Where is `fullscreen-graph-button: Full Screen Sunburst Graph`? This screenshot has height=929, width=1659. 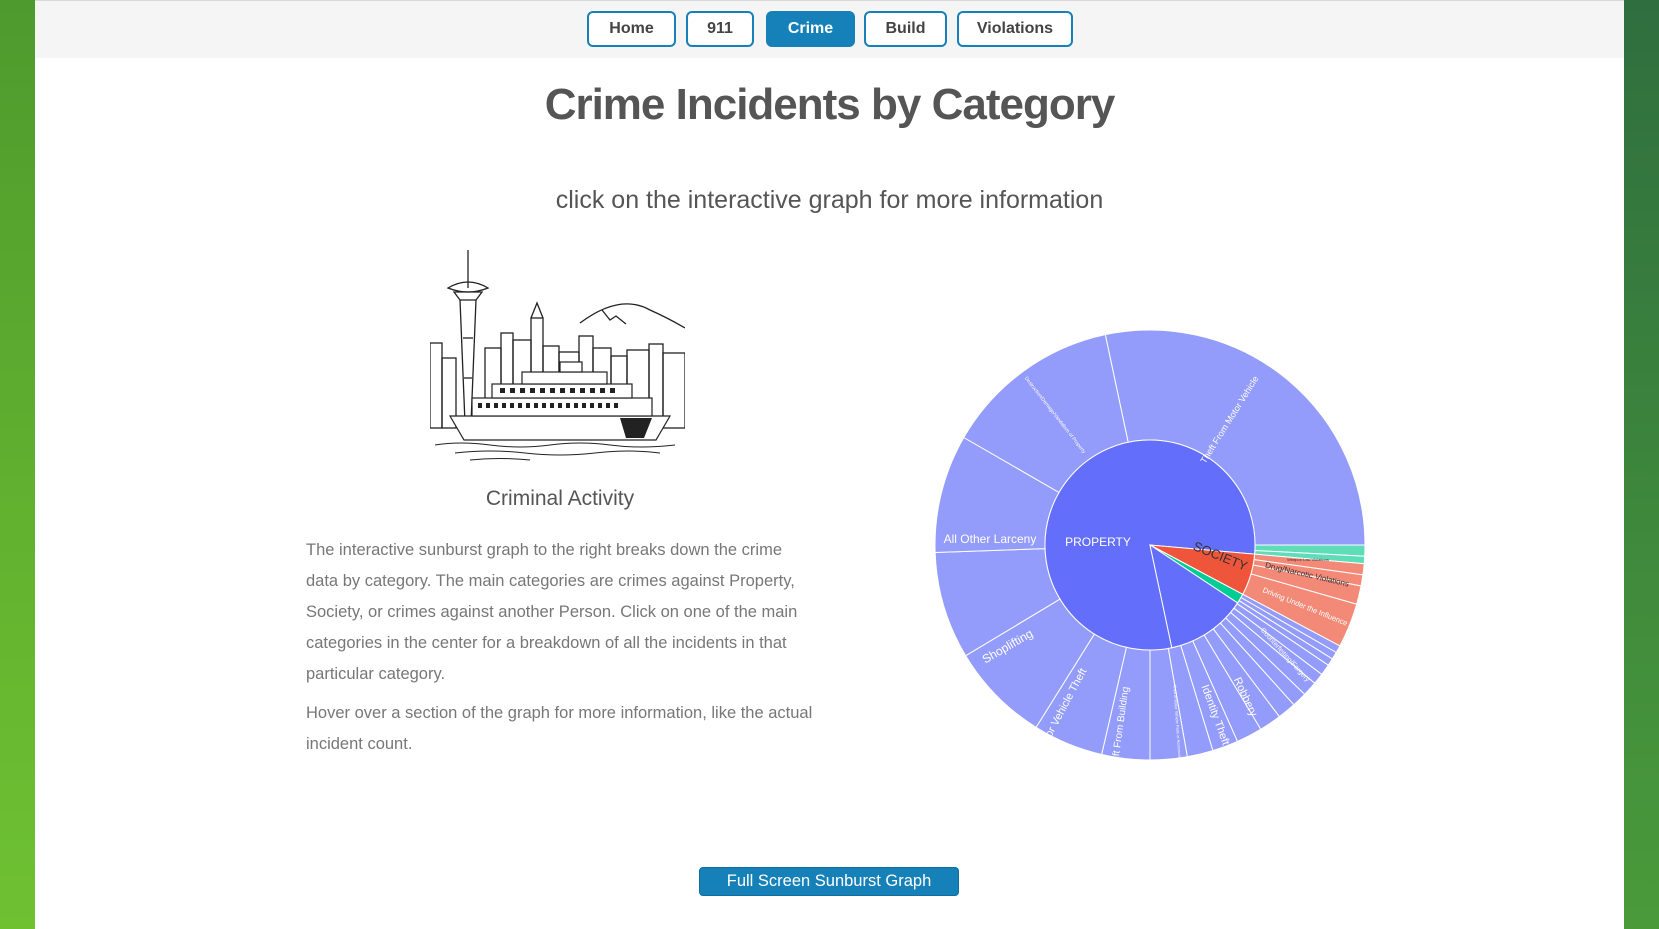
fullscreen-graph-button: Full Screen Sunburst Graph is located at coordinates (829, 881).